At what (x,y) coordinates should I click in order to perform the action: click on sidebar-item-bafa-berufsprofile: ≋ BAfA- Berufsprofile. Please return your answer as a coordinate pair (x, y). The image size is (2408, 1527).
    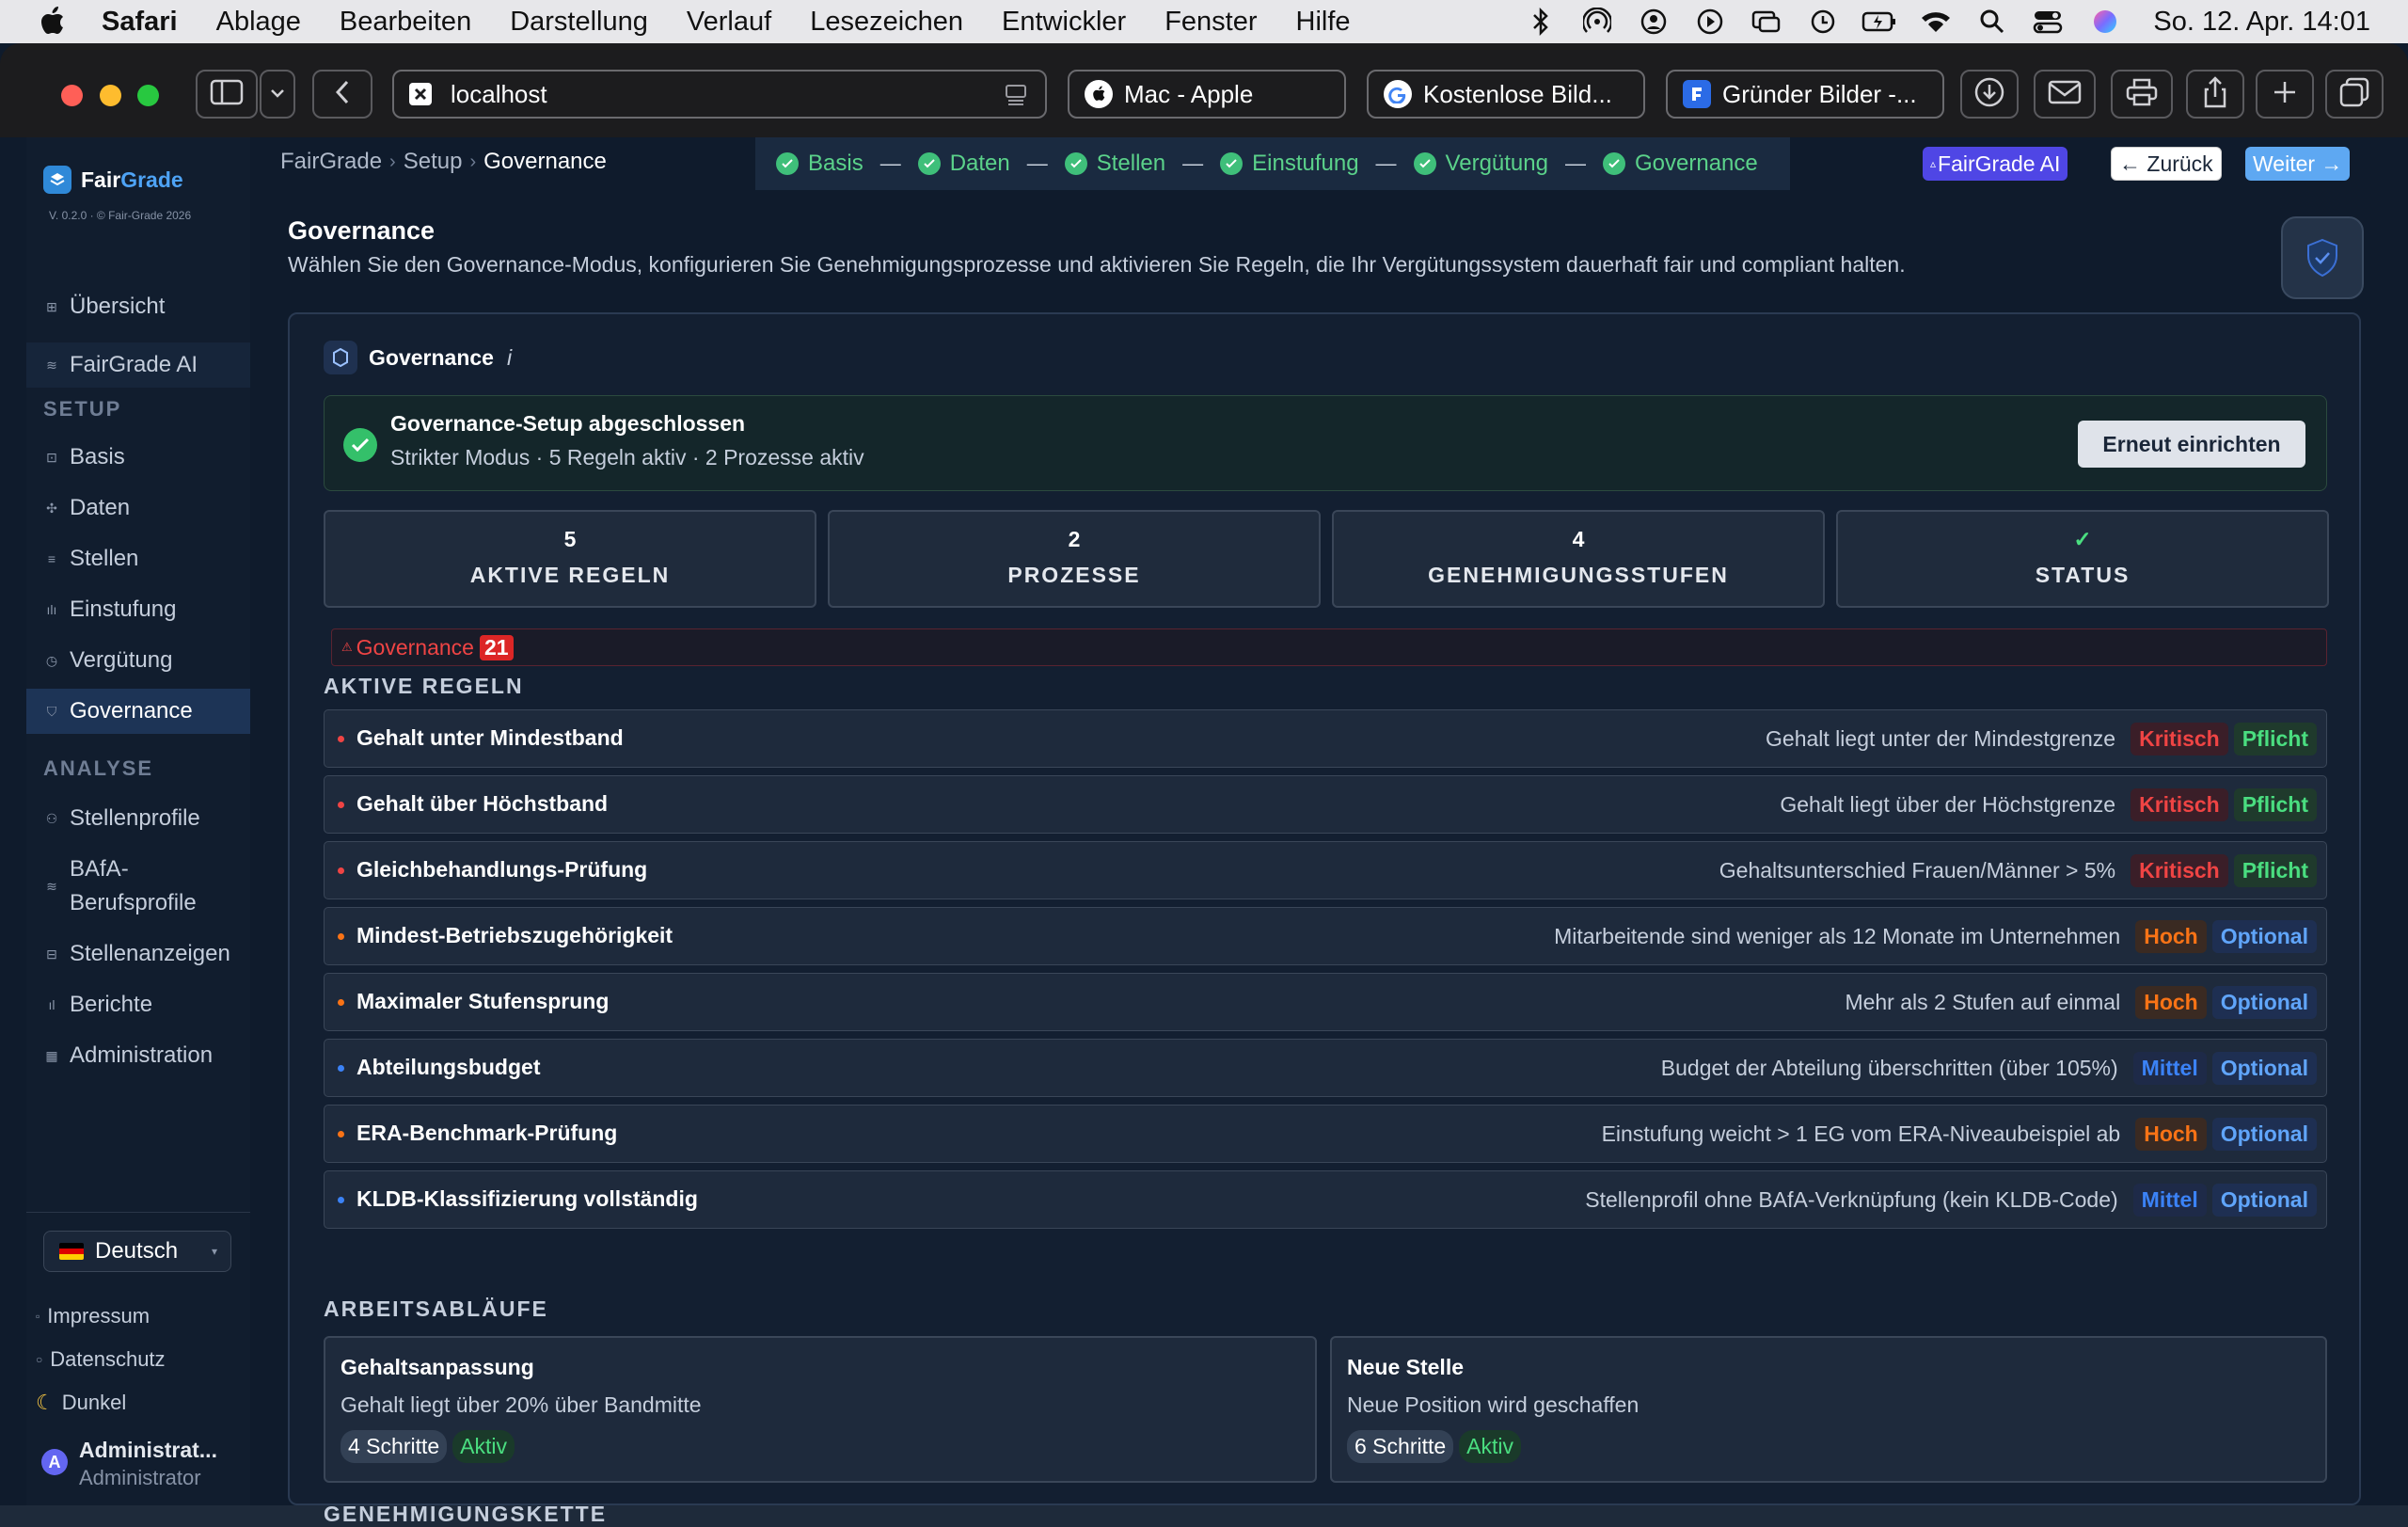
    Looking at the image, I should click on (138, 886).